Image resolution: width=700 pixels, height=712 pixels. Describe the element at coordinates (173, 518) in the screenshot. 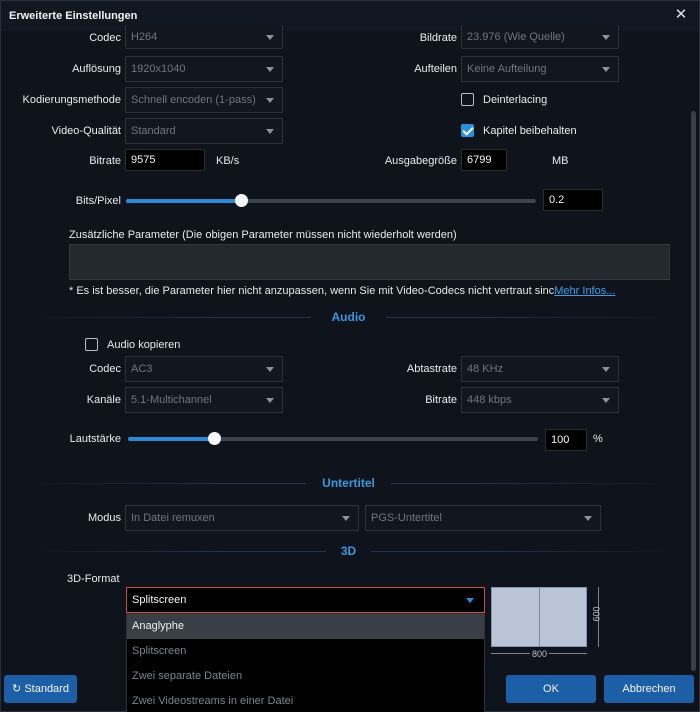

I see `subtitle-mode-value: In Datei remuxen` at that location.